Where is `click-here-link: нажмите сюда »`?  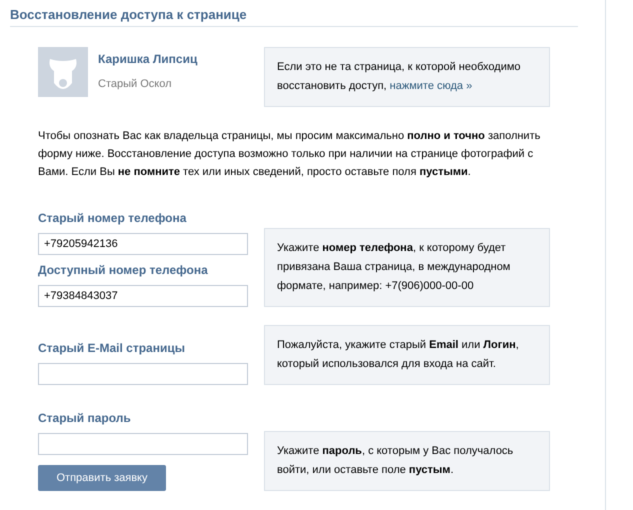
click-here-link: нажмите сюда » is located at coordinates (431, 86).